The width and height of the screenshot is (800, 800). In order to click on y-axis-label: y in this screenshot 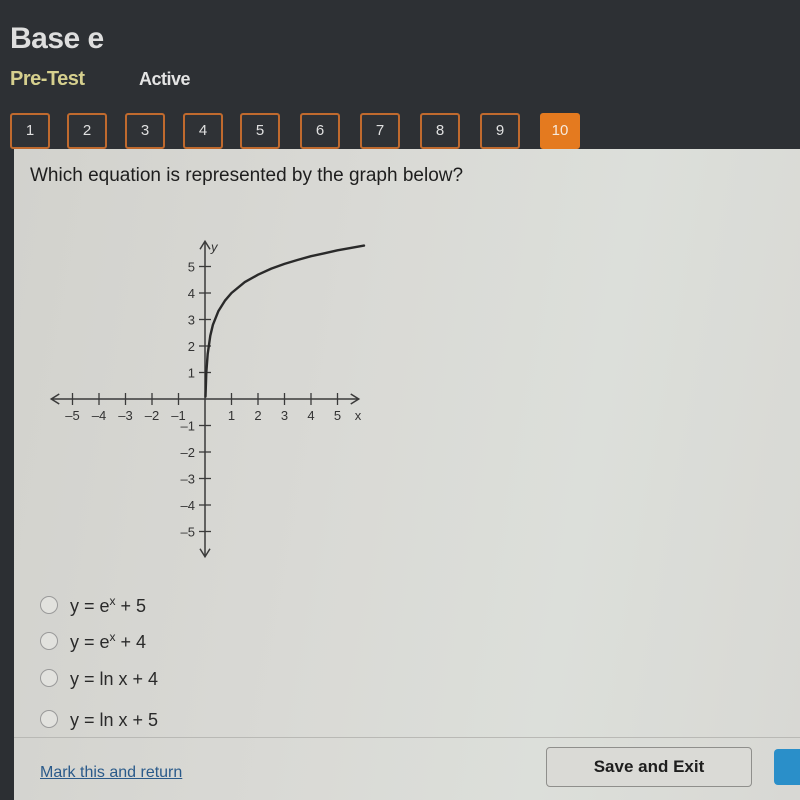, I will do `click(214, 246)`.